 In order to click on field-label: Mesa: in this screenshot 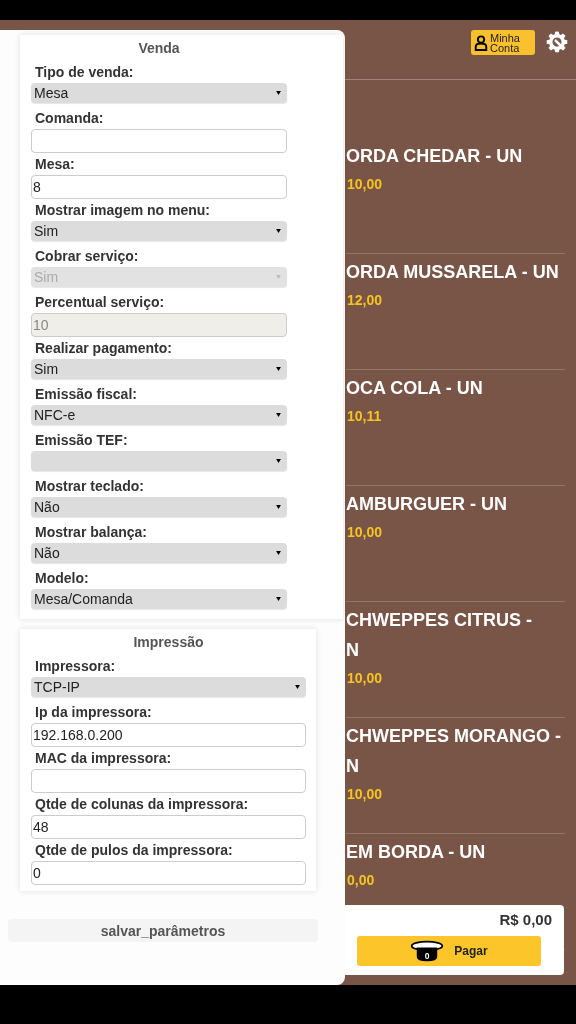, I will do `click(55, 164)`.